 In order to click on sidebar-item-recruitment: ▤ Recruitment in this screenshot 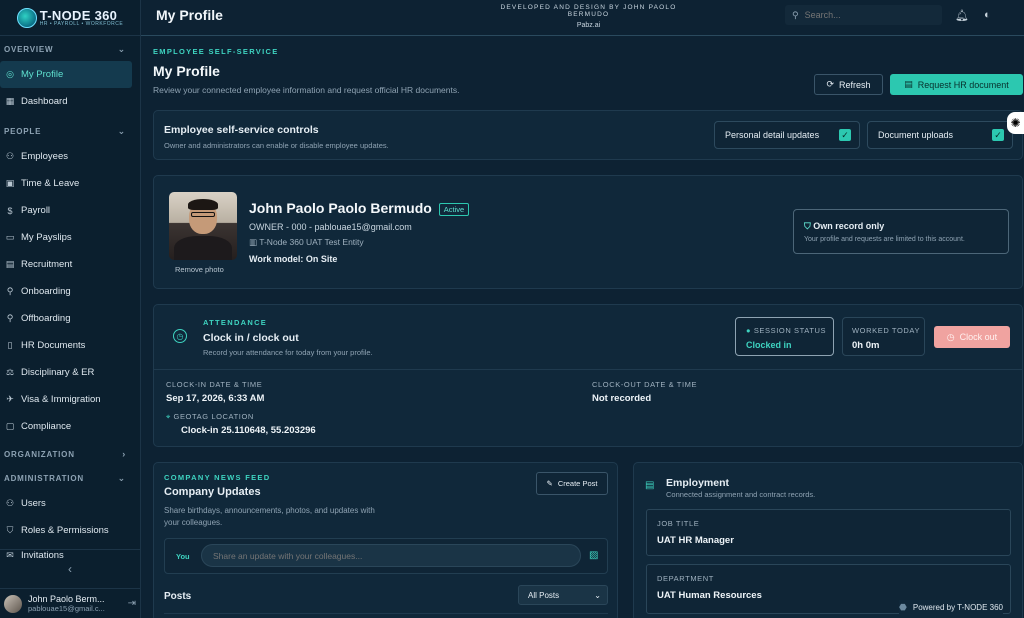, I will do `click(66, 264)`.